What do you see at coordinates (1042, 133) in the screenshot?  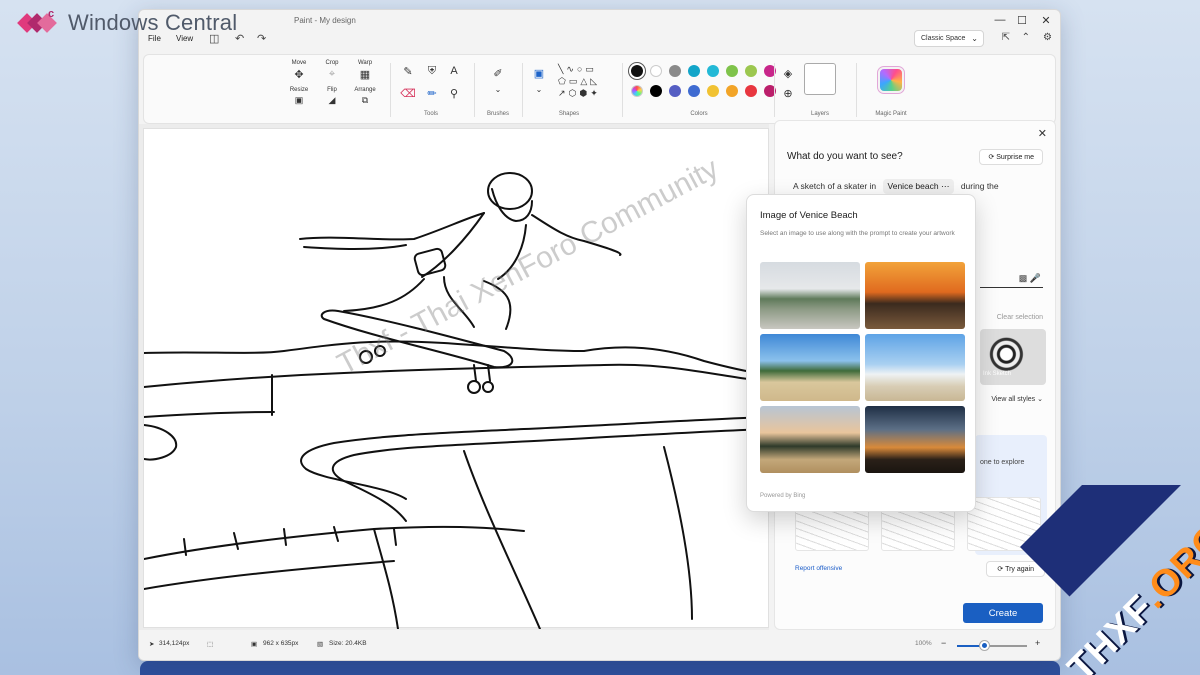 I see `close-panel-icon: ✕` at bounding box center [1042, 133].